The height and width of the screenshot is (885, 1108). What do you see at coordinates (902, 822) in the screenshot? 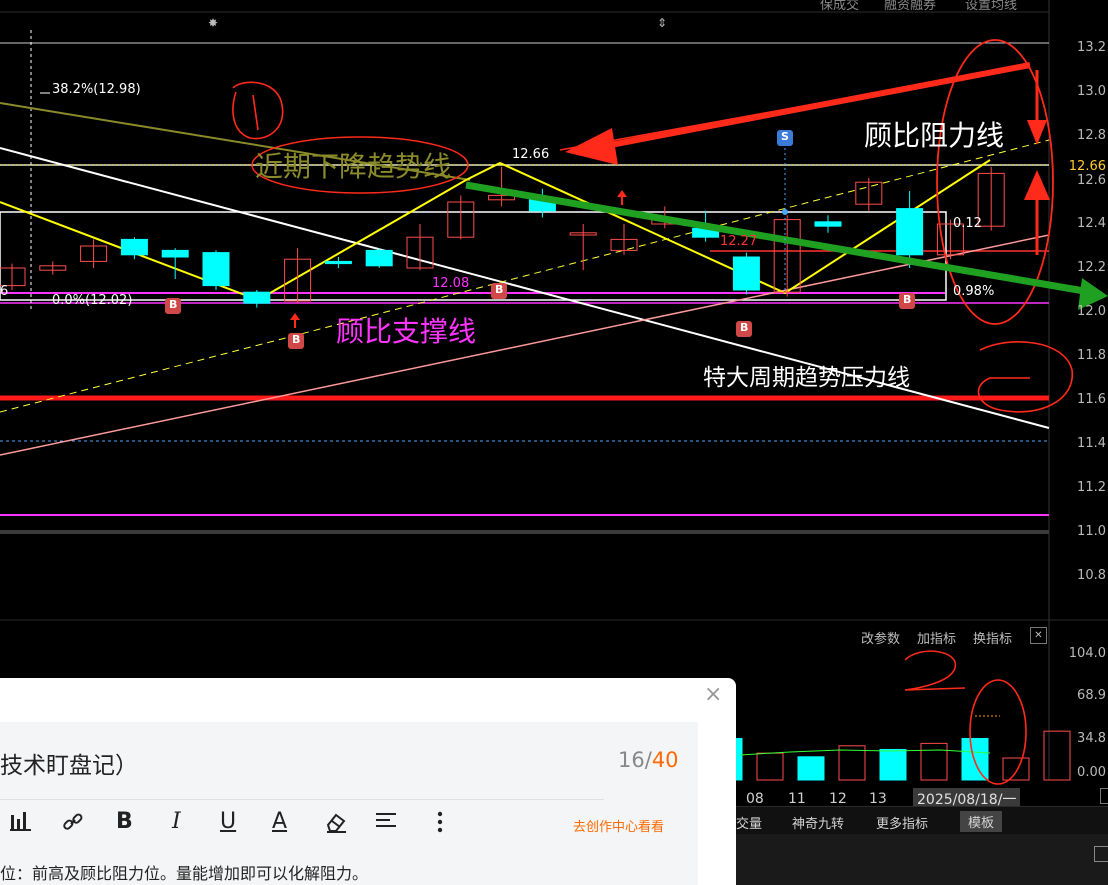
I see `tab-more-indicators: 更多指标` at bounding box center [902, 822].